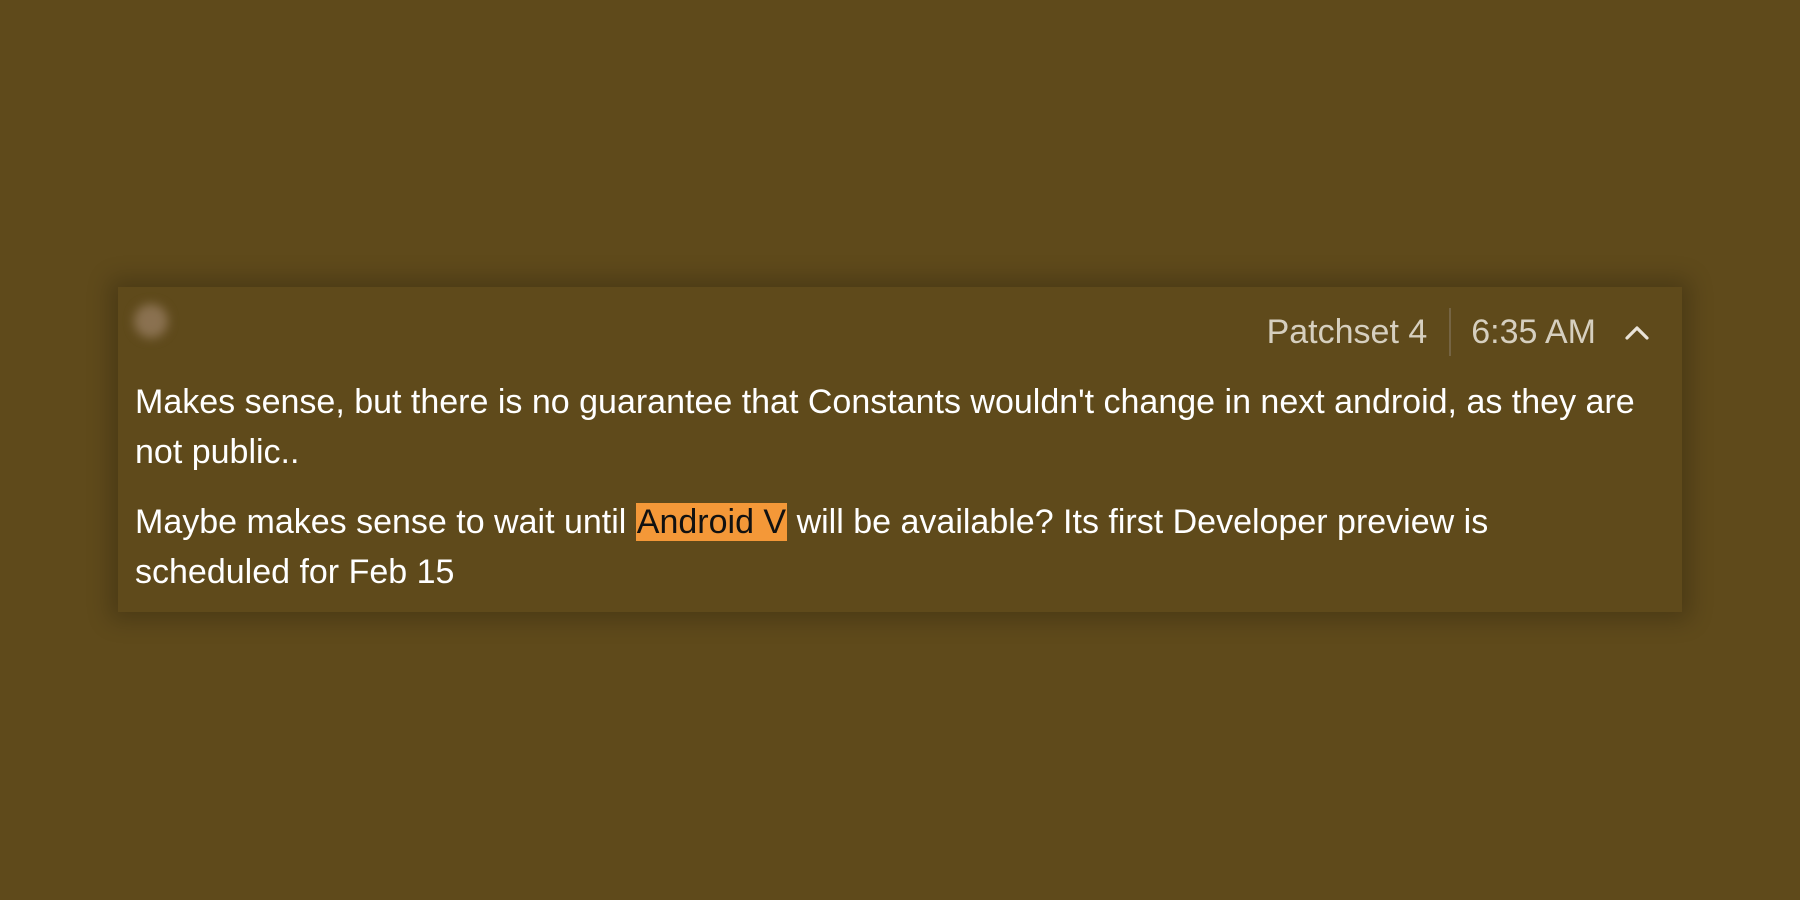 This screenshot has width=1800, height=900. I want to click on comment-meta: Patchset 4 6:35 AM, so click(1459, 332).